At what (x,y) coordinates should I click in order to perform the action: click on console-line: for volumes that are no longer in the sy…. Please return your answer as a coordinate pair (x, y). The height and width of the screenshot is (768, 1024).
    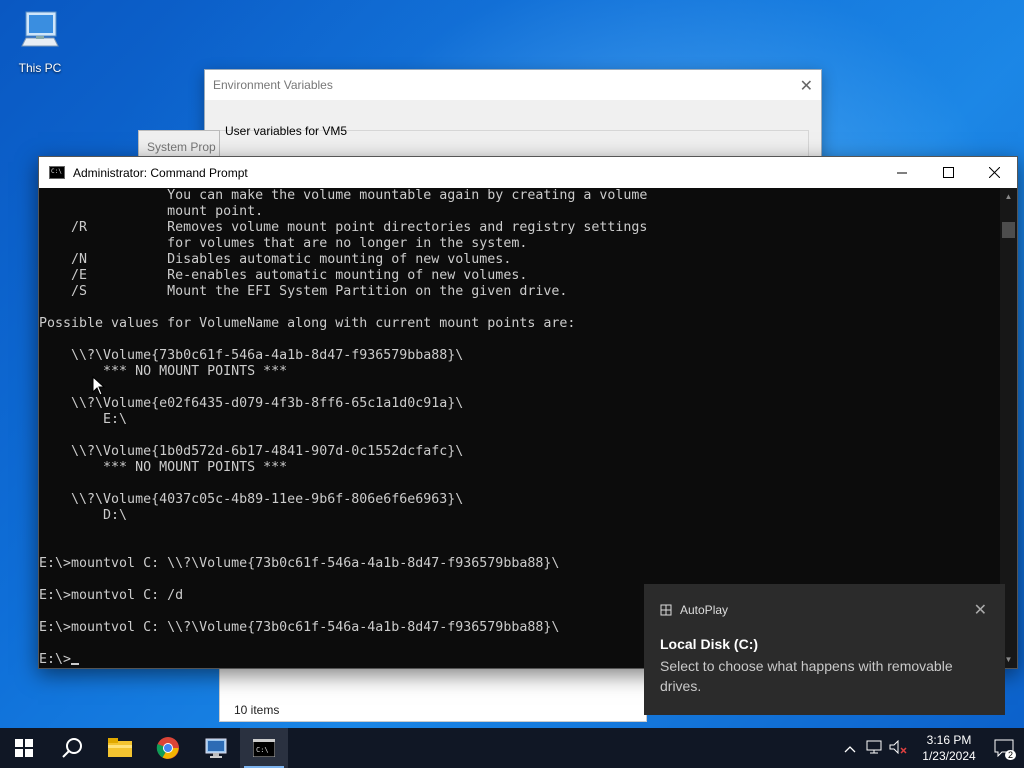
    Looking at the image, I should click on (283, 243).